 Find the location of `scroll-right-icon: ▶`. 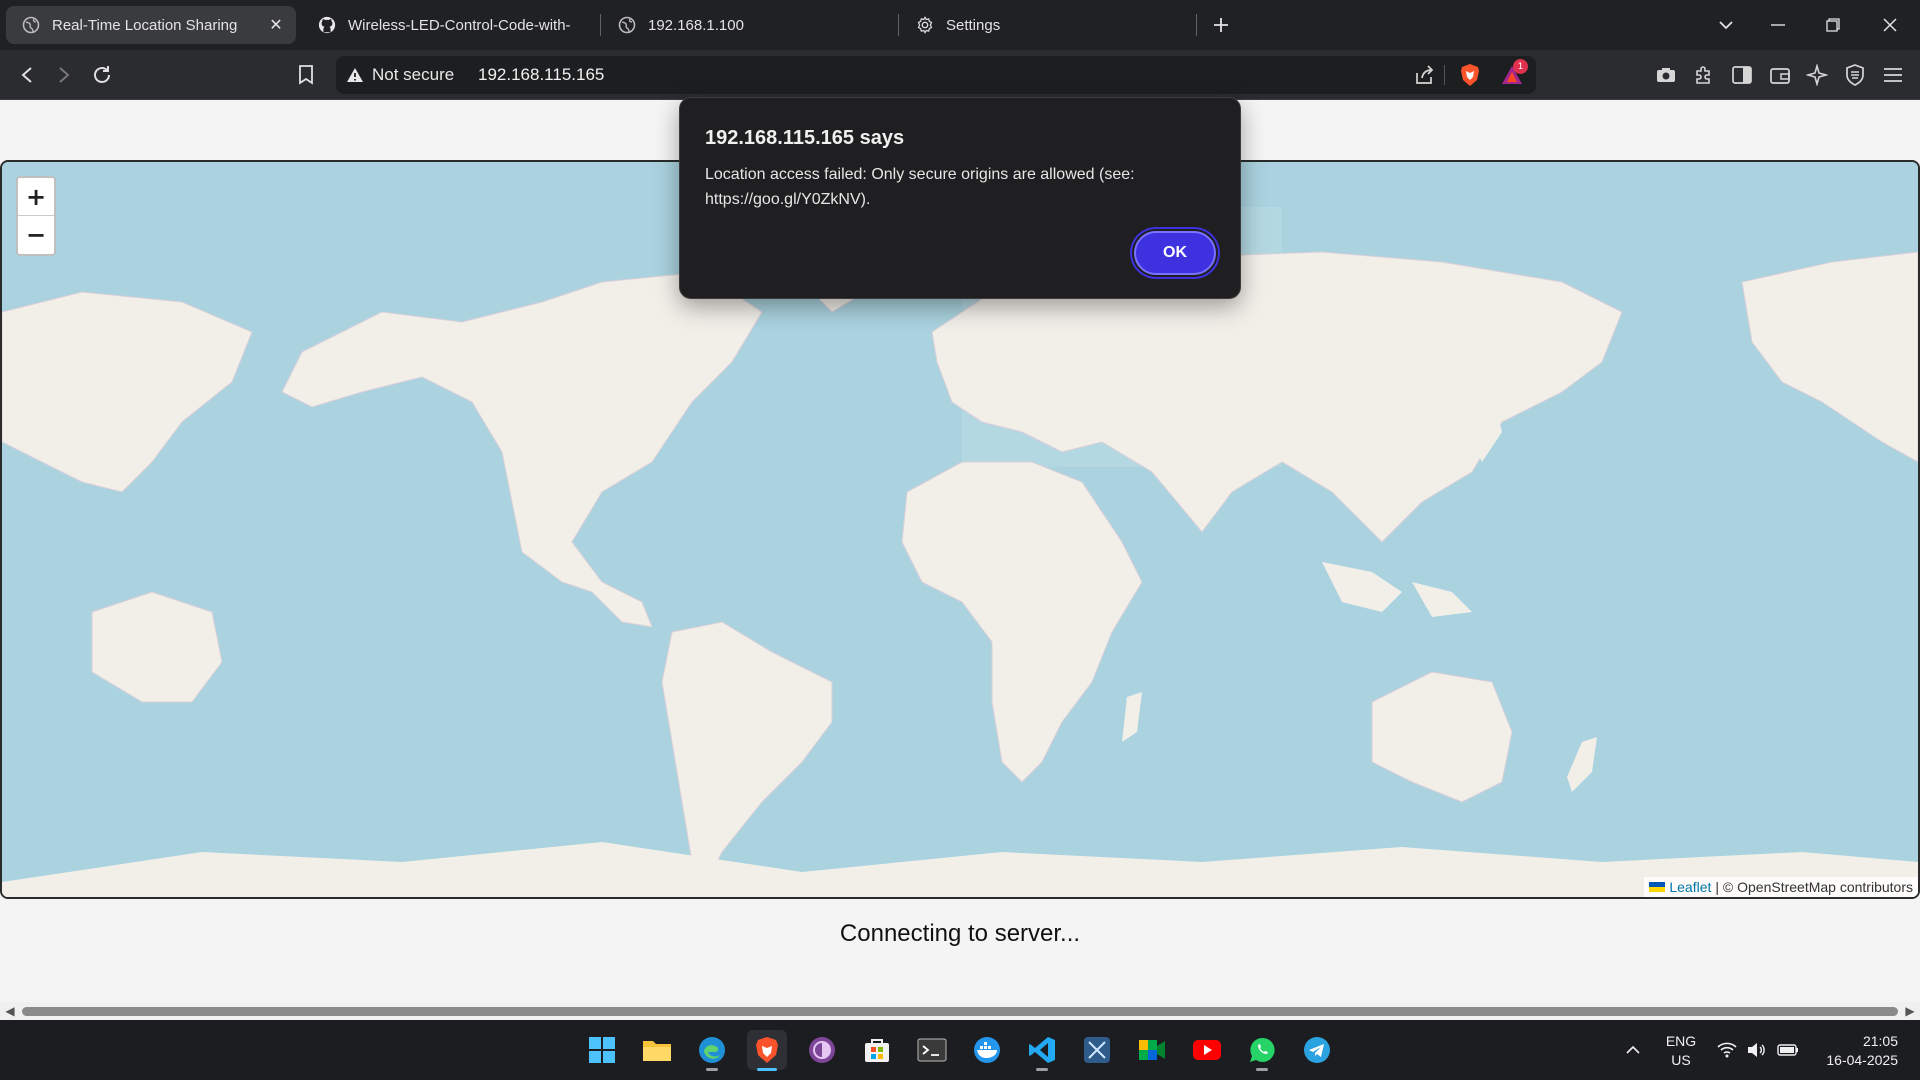

scroll-right-icon: ▶ is located at coordinates (1910, 1011).